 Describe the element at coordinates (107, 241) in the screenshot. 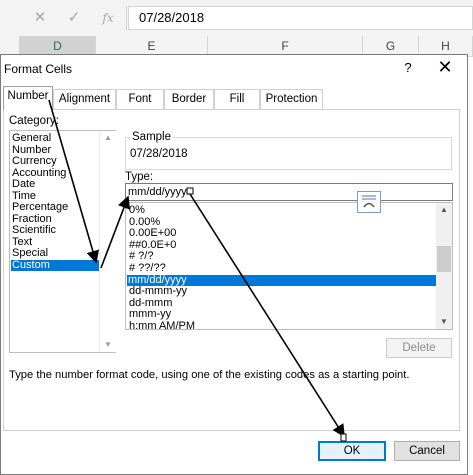

I see `category-scrollbar: ▲ ▼` at that location.